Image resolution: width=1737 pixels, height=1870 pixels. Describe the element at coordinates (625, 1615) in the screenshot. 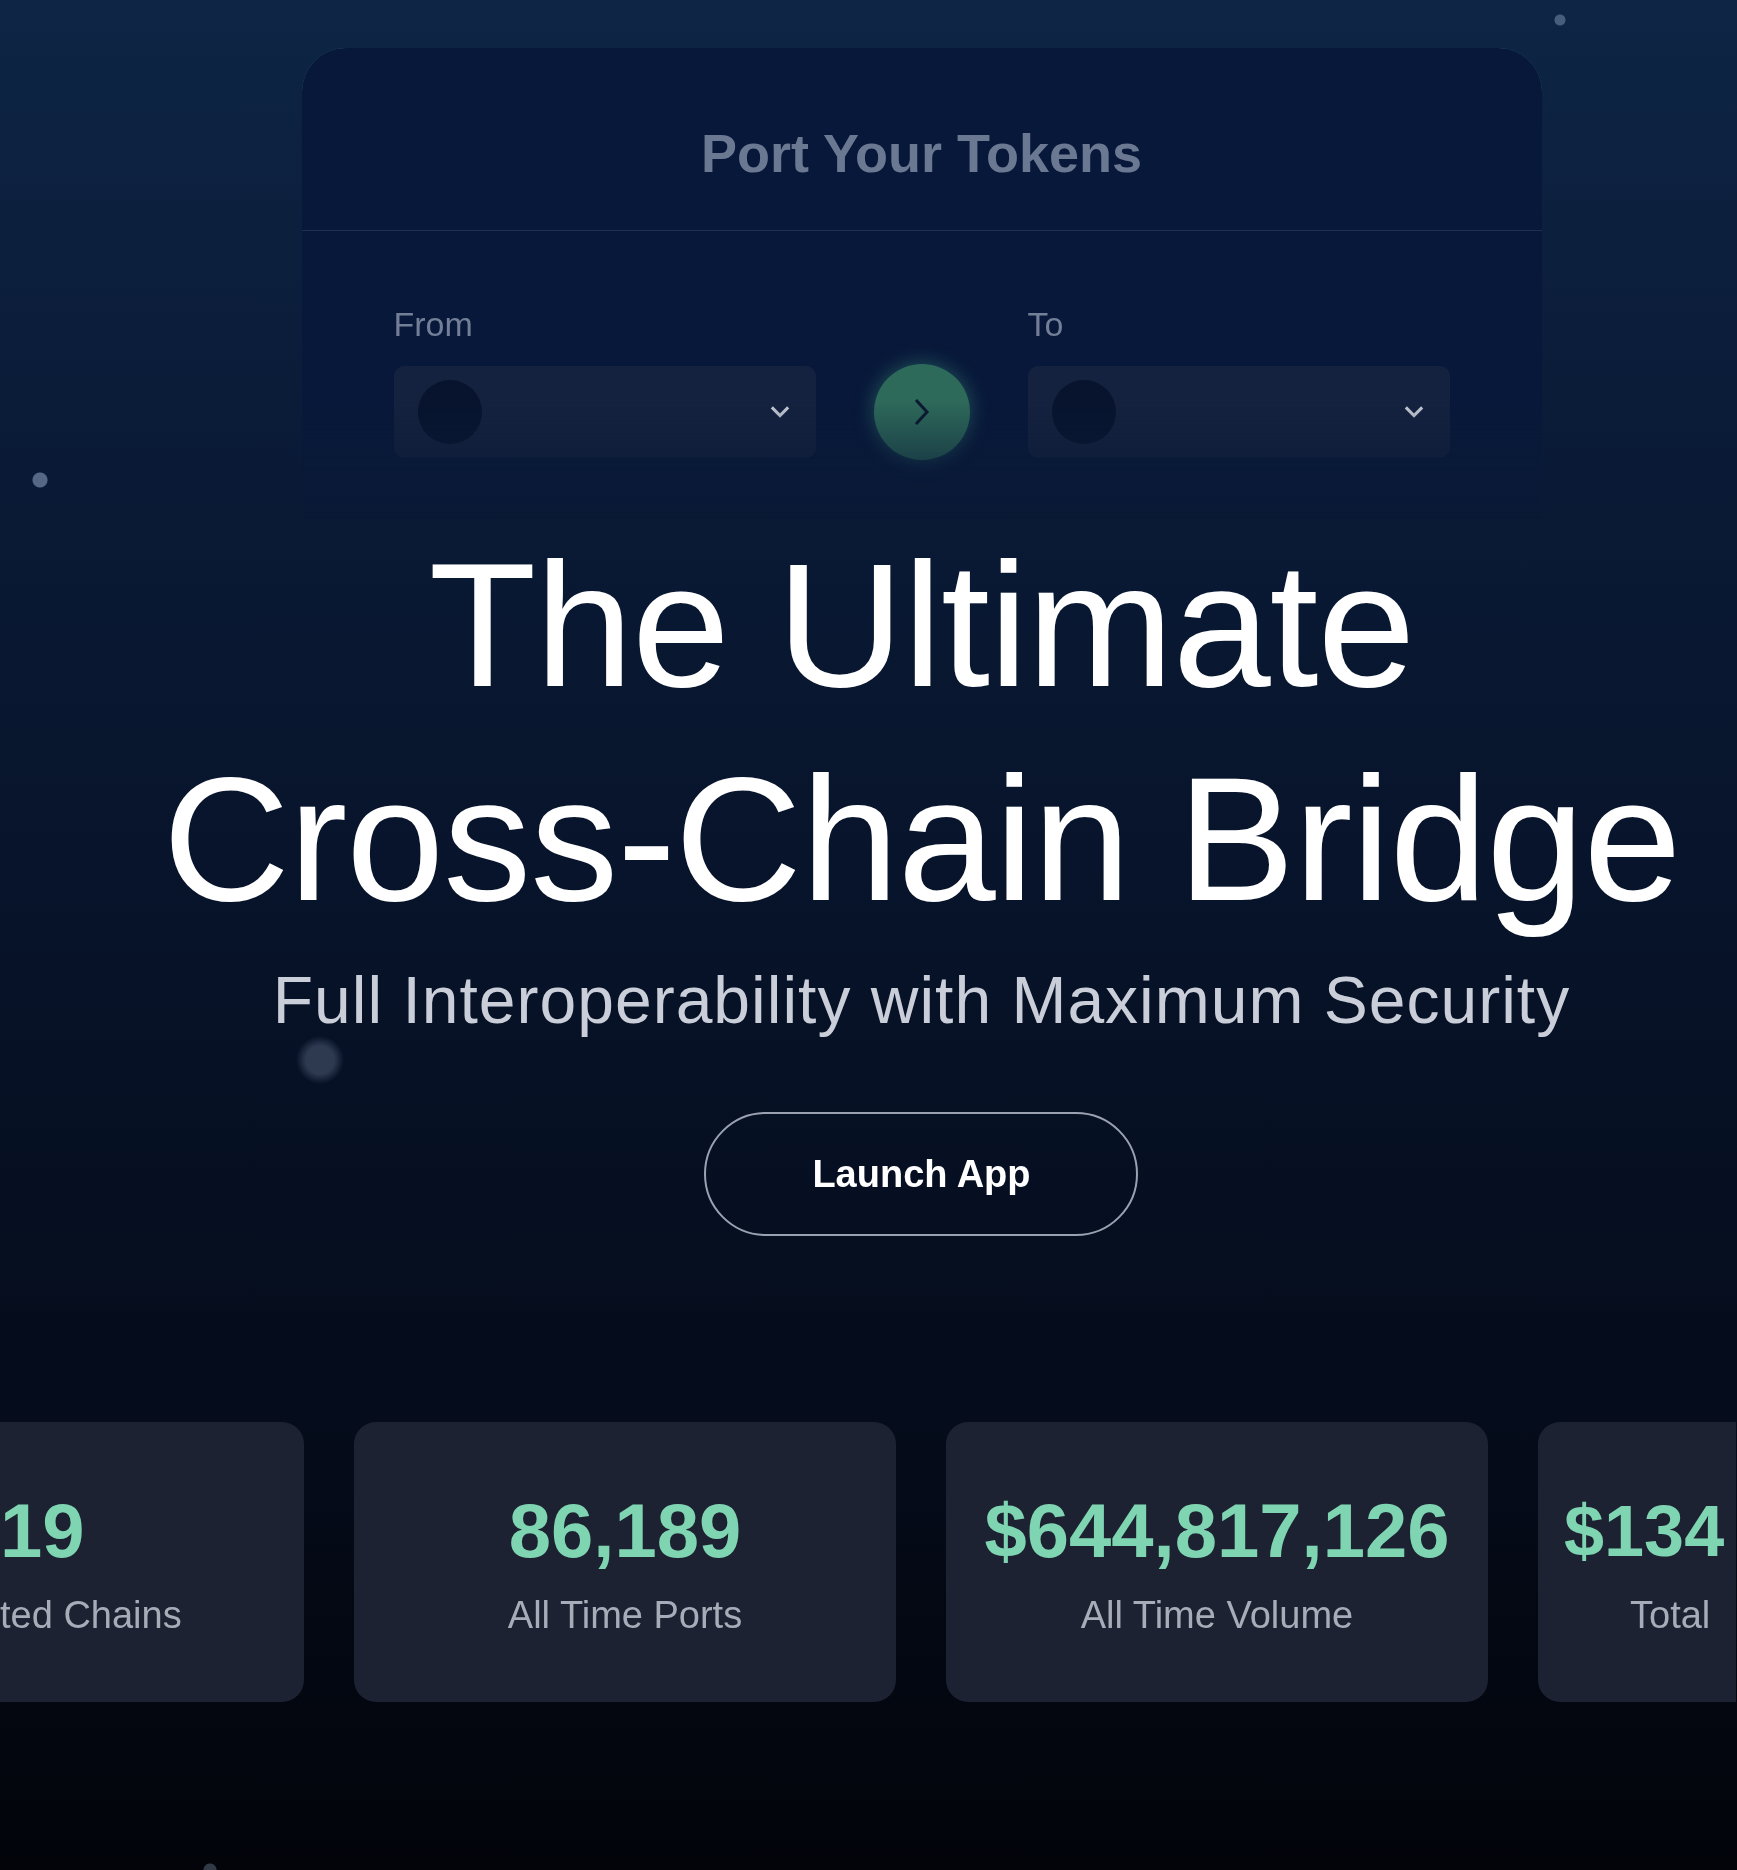

I see `stat-label: All Time Ports` at that location.